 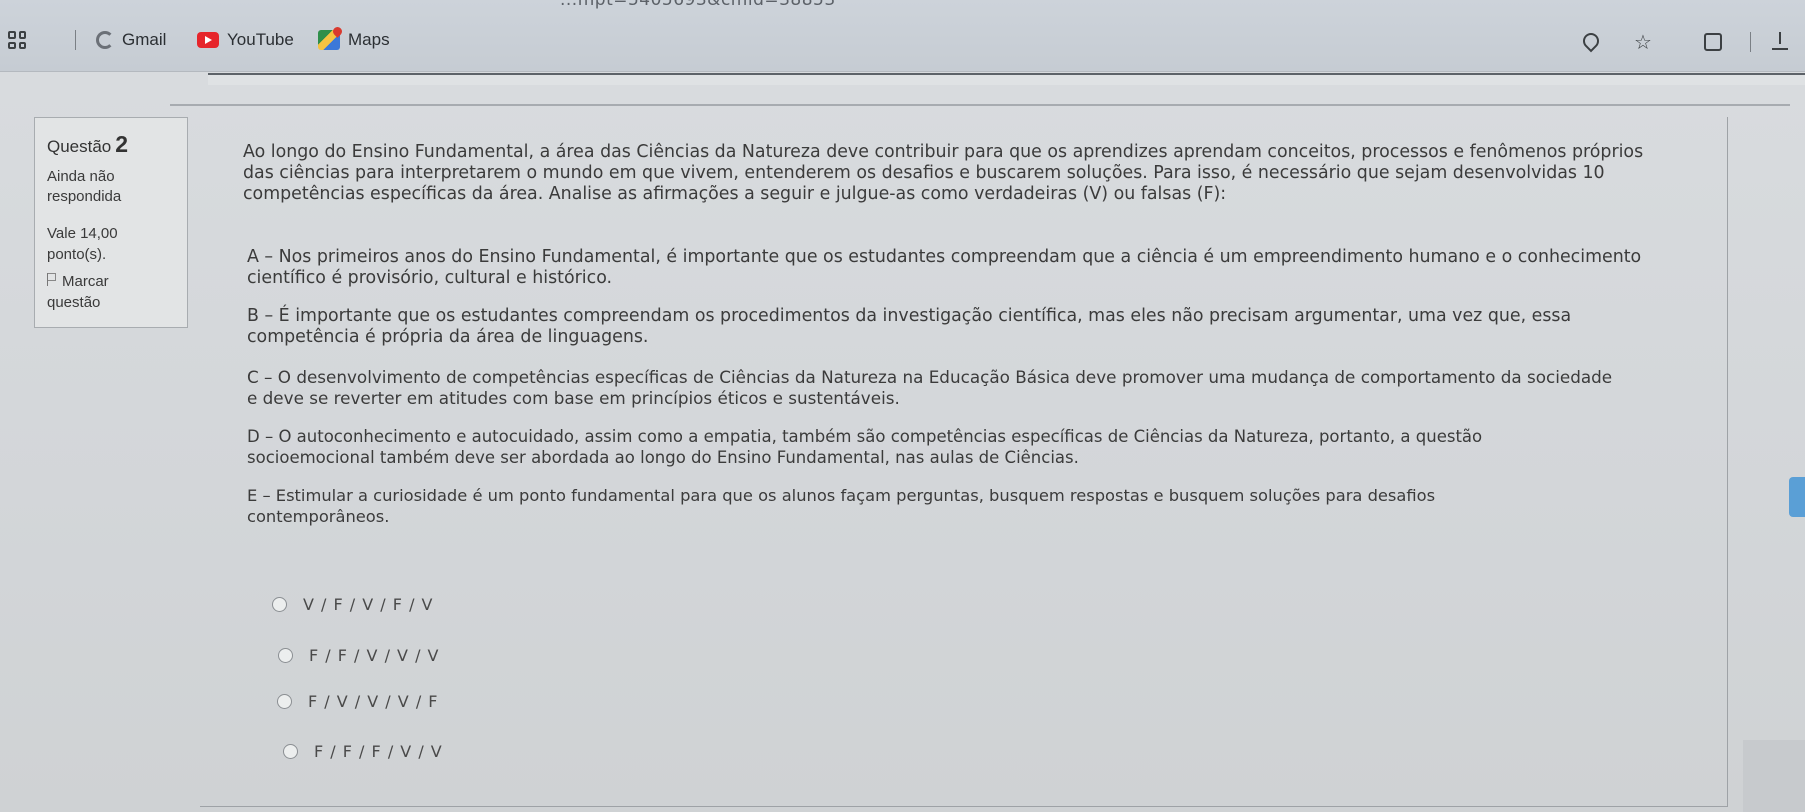 What do you see at coordinates (79, 146) in the screenshot?
I see `question-prefix: Questão` at bounding box center [79, 146].